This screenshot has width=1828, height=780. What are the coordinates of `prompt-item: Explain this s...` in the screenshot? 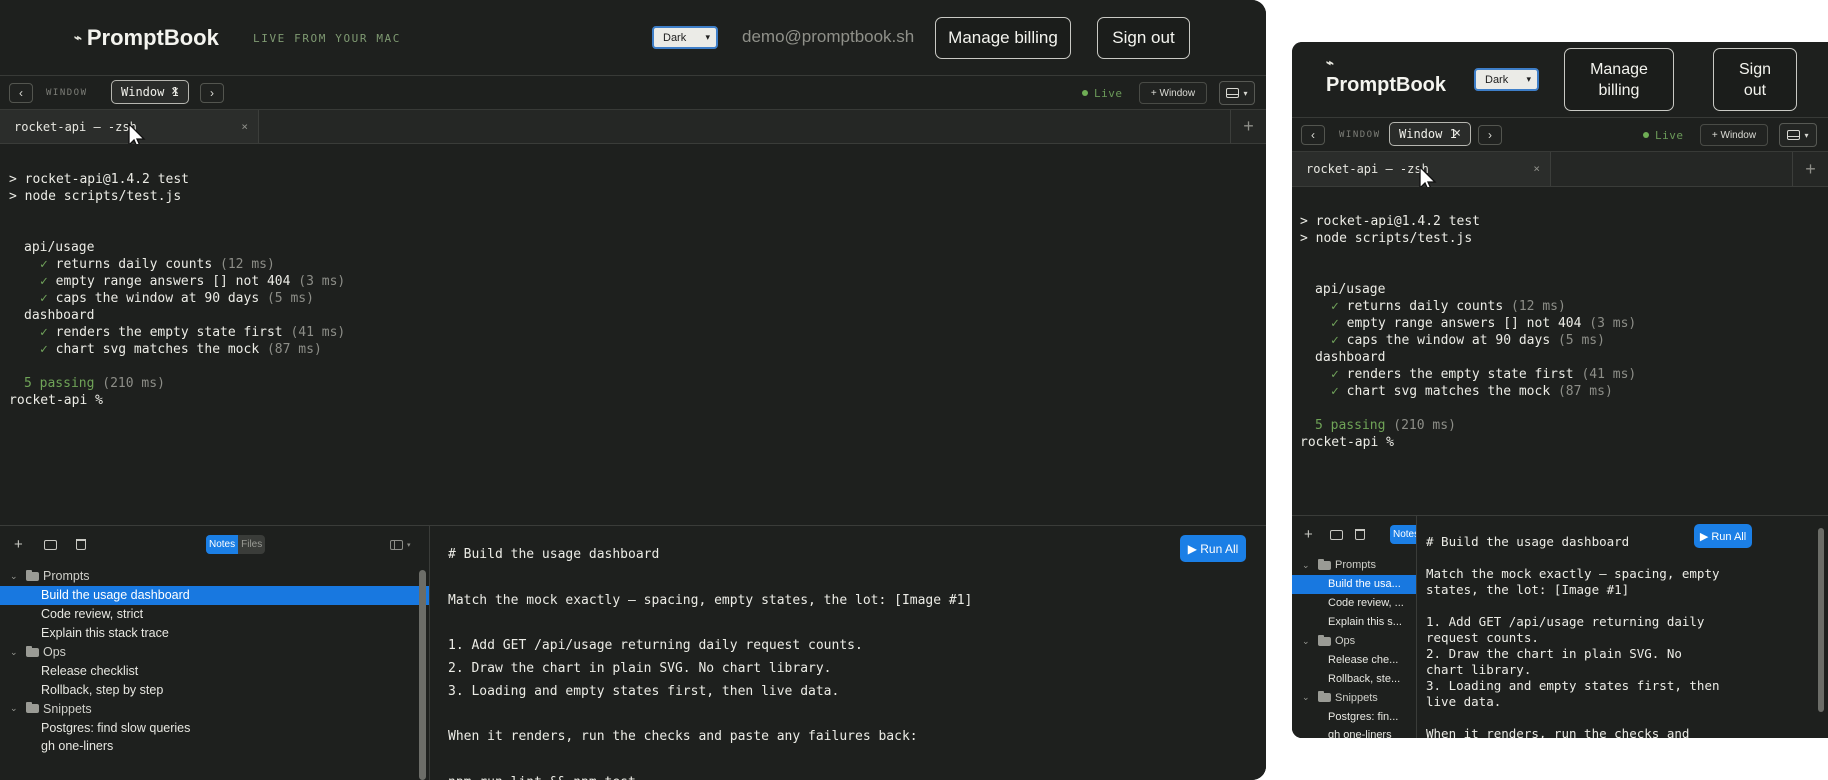 It's located at (1354, 622).